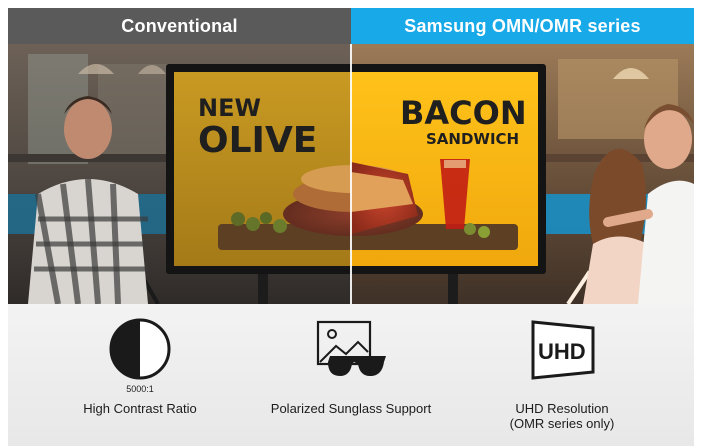 Image resolution: width=702 pixels, height=446 pixels. What do you see at coordinates (522, 26) in the screenshot?
I see `samsung-series-label: Samsung OMN/OMR series` at bounding box center [522, 26].